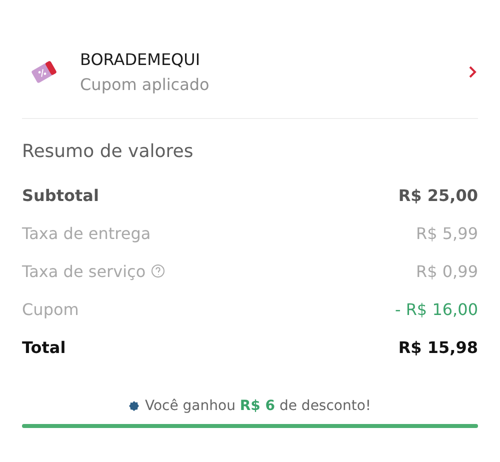  What do you see at coordinates (447, 233) in the screenshot?
I see `row-value: R$ 5,99` at bounding box center [447, 233].